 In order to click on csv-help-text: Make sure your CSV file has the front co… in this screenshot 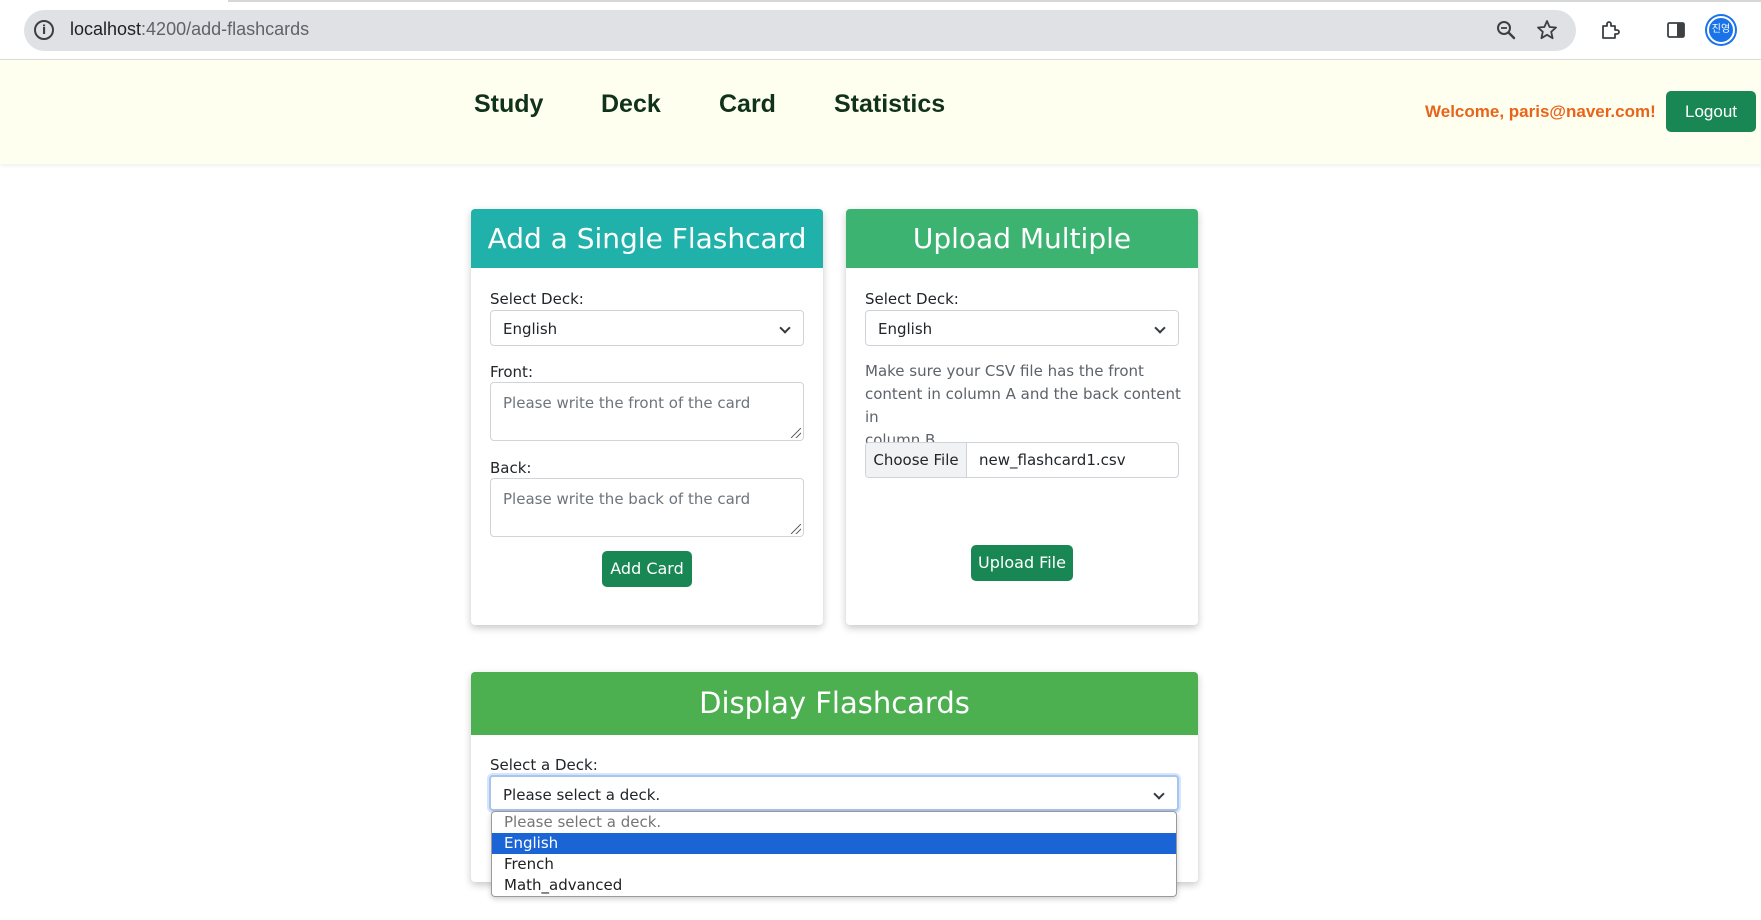, I will do `click(1025, 406)`.